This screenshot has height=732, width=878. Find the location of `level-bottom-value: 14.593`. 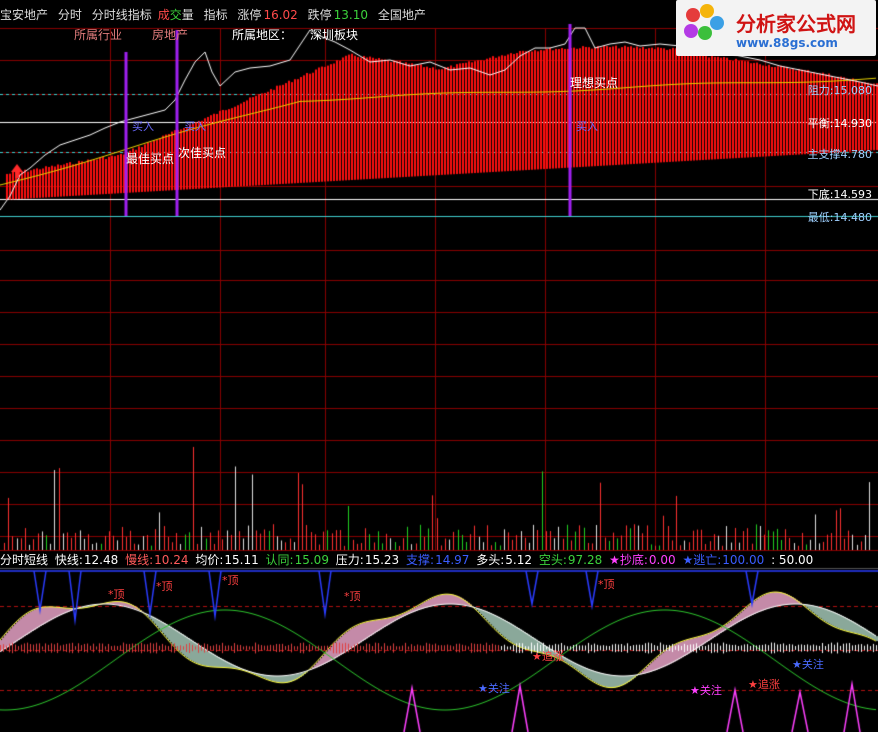

level-bottom-value: 14.593 is located at coordinates (853, 194).